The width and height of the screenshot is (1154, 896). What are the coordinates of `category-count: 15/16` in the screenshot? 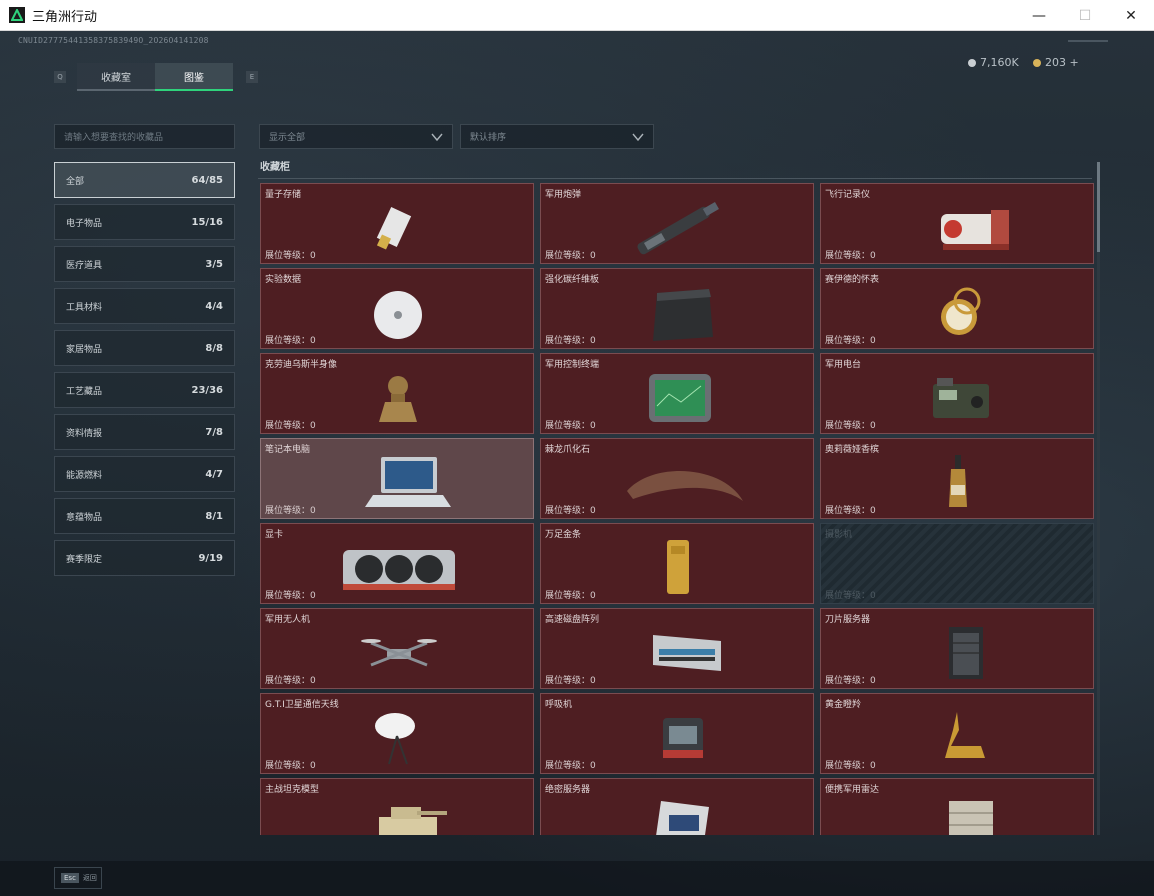 It's located at (207, 222).